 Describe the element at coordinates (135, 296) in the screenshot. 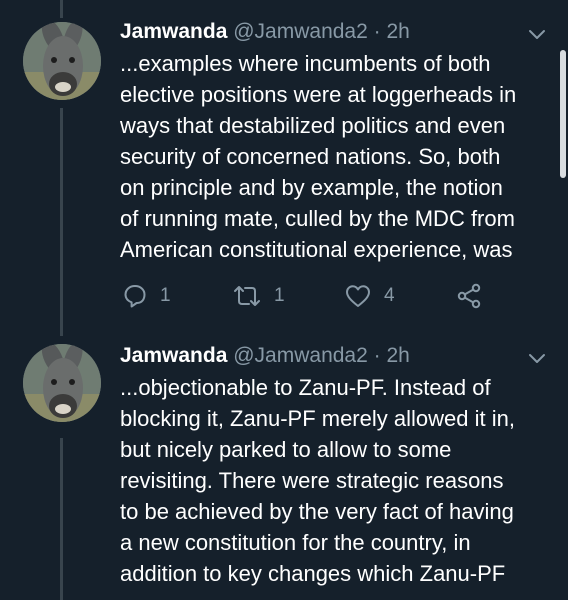

I see `reply-icon` at that location.